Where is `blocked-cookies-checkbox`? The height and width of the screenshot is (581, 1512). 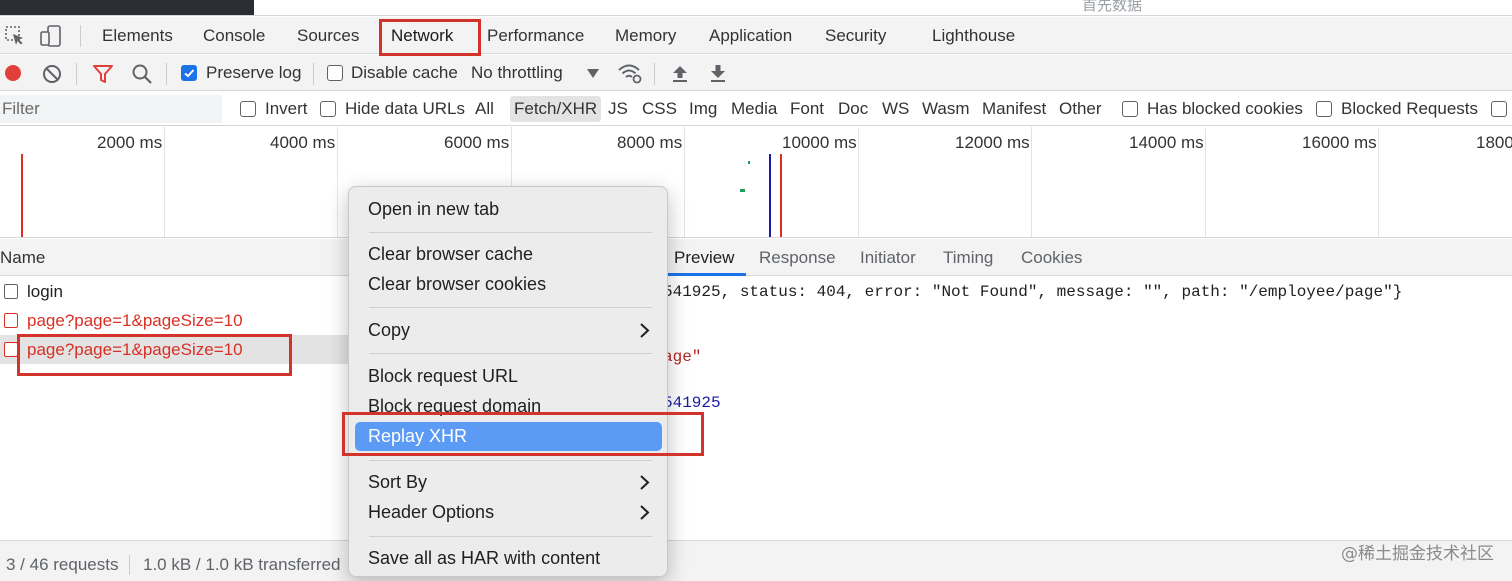
blocked-cookies-checkbox is located at coordinates (1130, 109).